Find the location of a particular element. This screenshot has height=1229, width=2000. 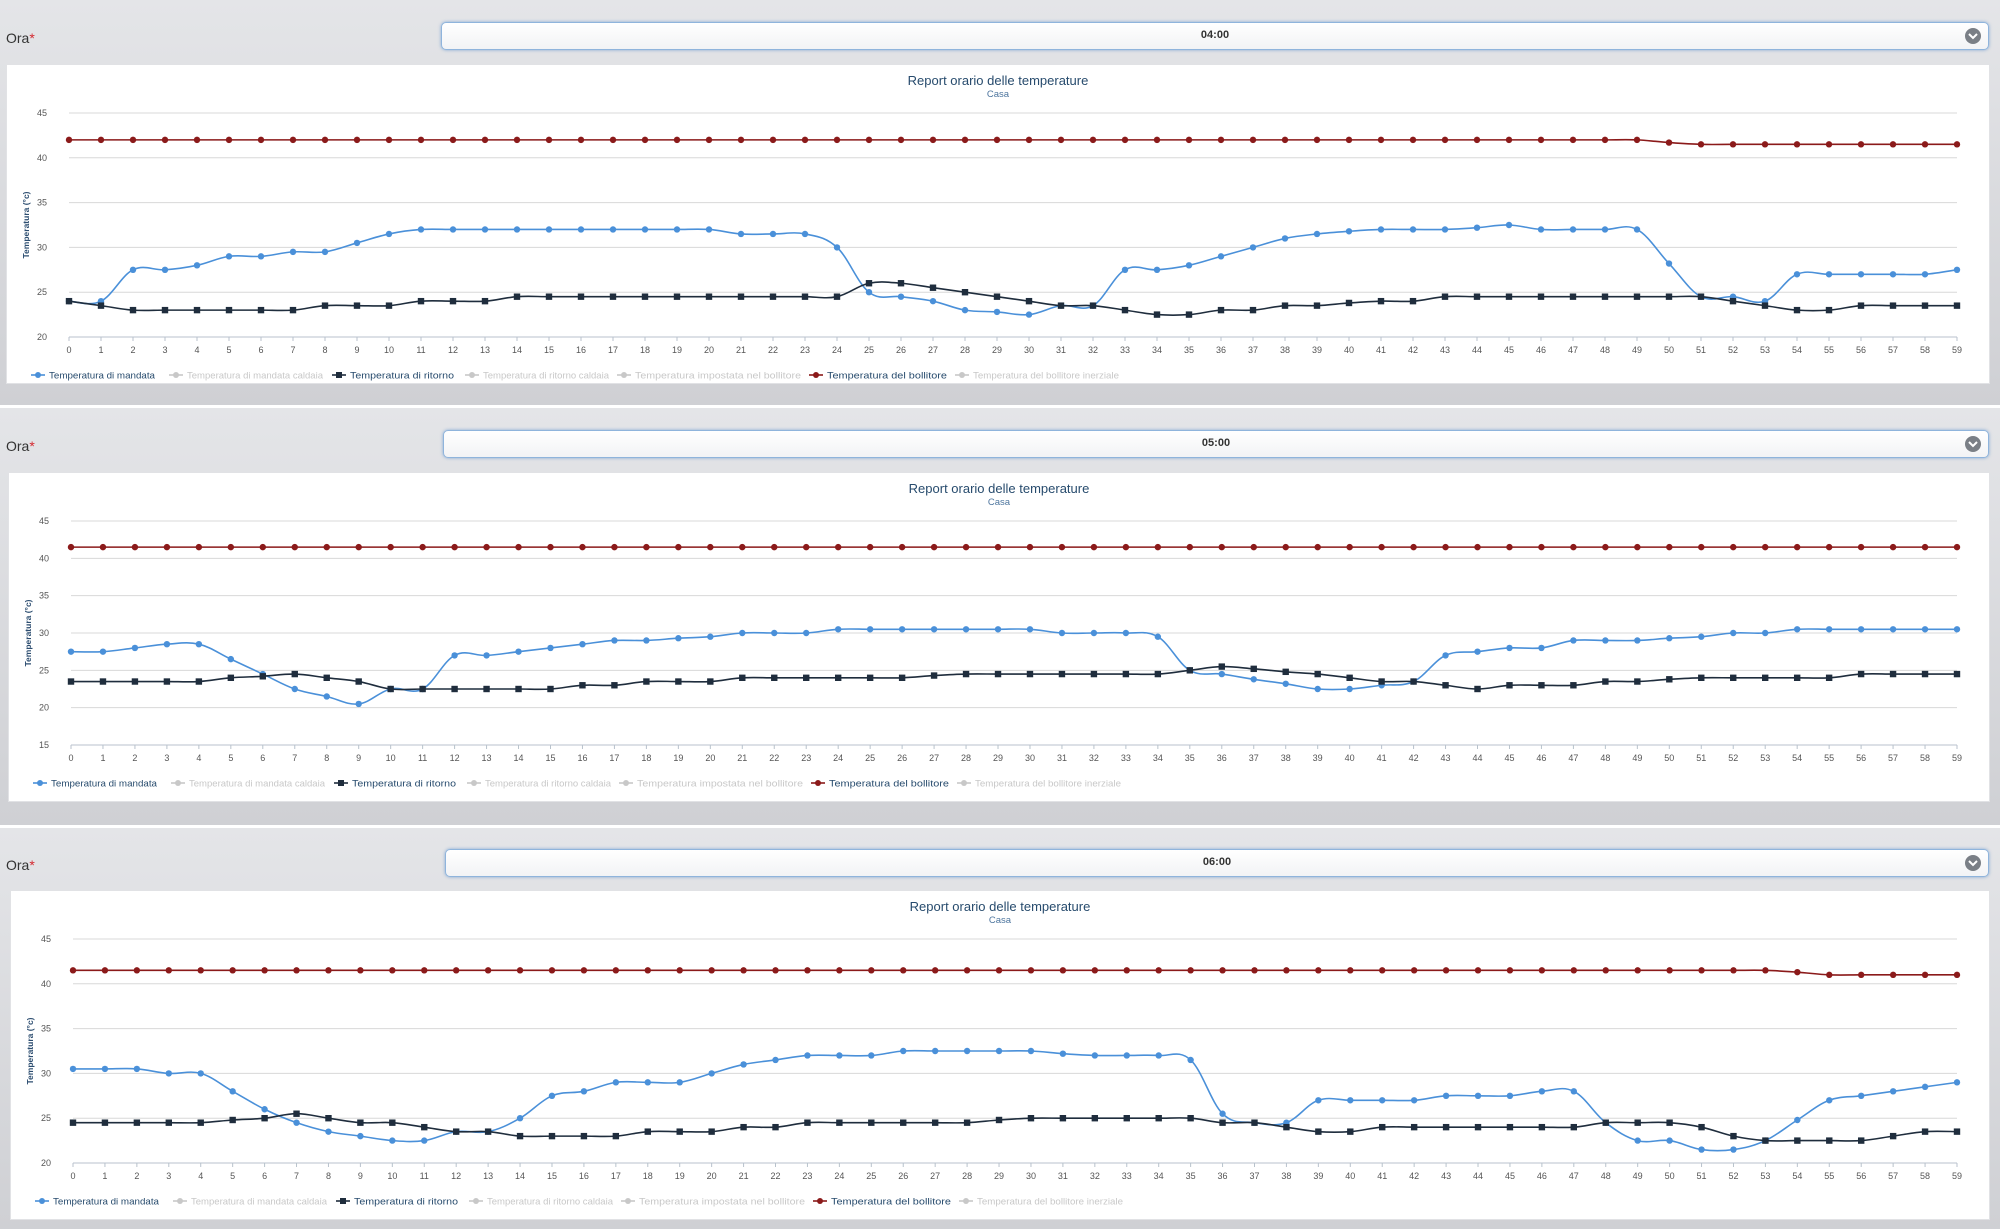

hour-select-value: 06:00 is located at coordinates (1217, 862).